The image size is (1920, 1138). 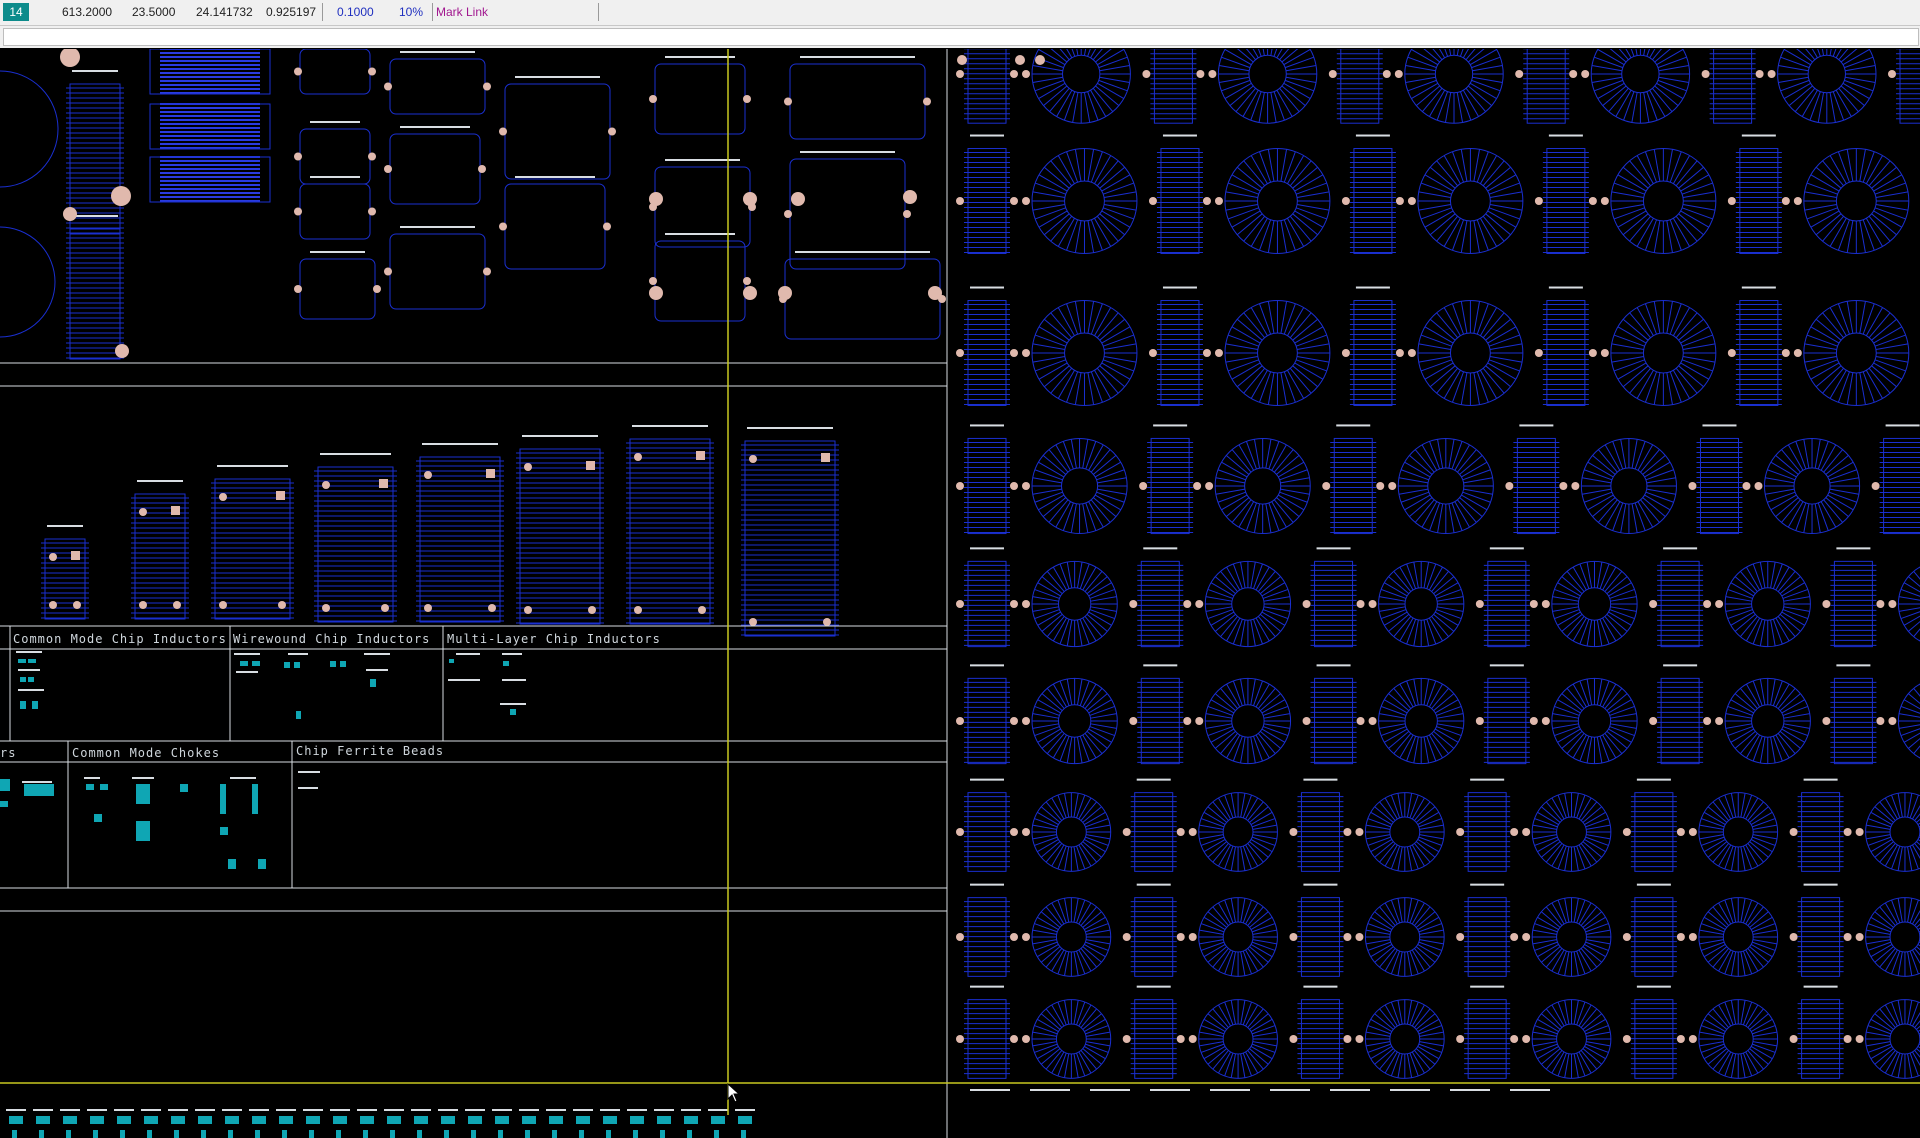 What do you see at coordinates (224, 12) in the screenshot?
I see `distance-readout: 24.141732` at bounding box center [224, 12].